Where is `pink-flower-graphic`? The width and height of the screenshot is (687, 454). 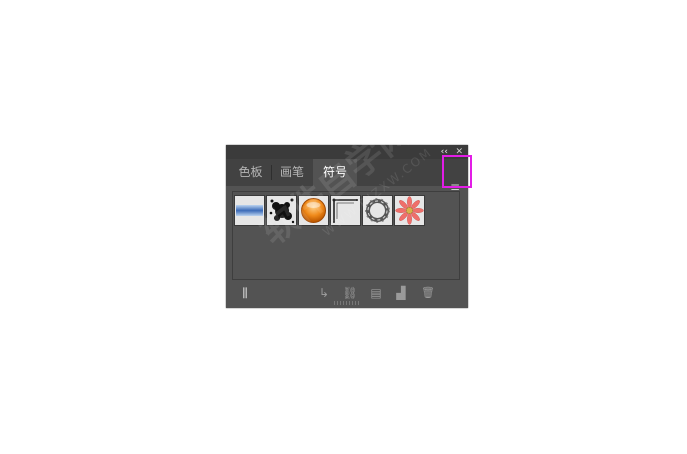
pink-flower-graphic is located at coordinates (409, 210).